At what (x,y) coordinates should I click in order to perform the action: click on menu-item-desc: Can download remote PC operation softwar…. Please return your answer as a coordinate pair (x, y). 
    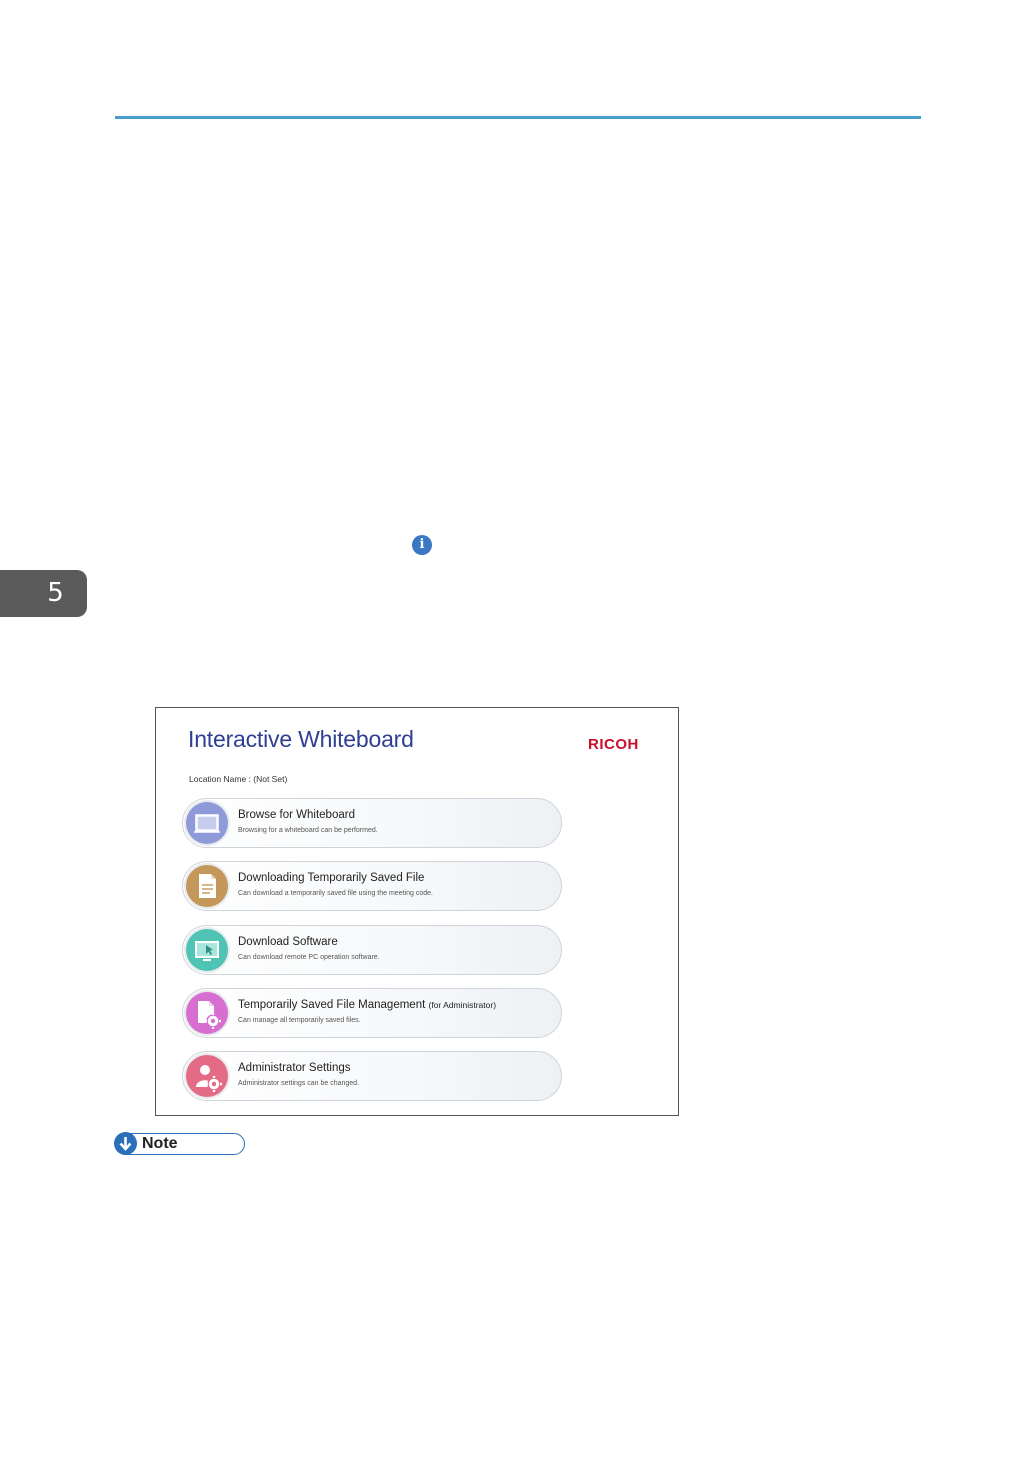
    Looking at the image, I should click on (309, 957).